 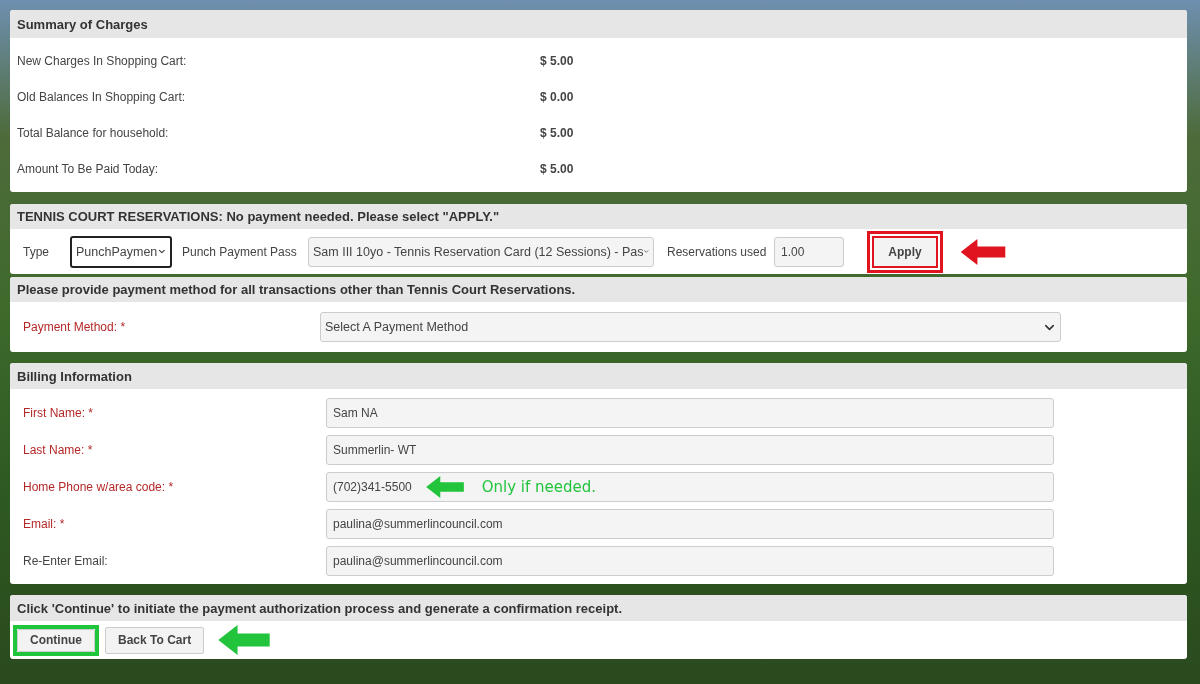 What do you see at coordinates (240, 251) in the screenshot?
I see `field-label: Punch Payment Pass` at bounding box center [240, 251].